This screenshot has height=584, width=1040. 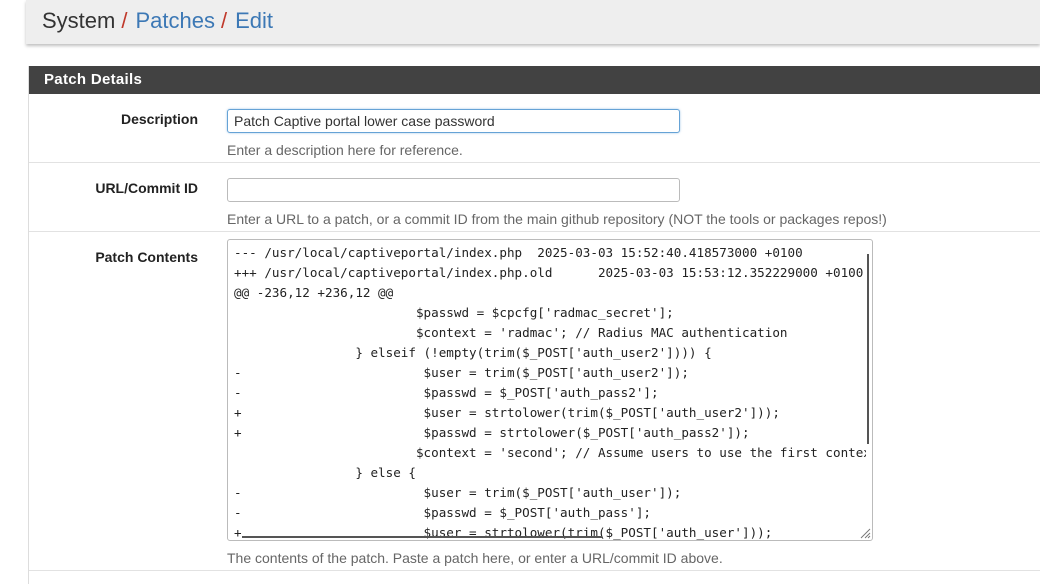 What do you see at coordinates (443, 512) in the screenshot?
I see `patch-line: - $passwd = $_POST['auth_pass'];` at bounding box center [443, 512].